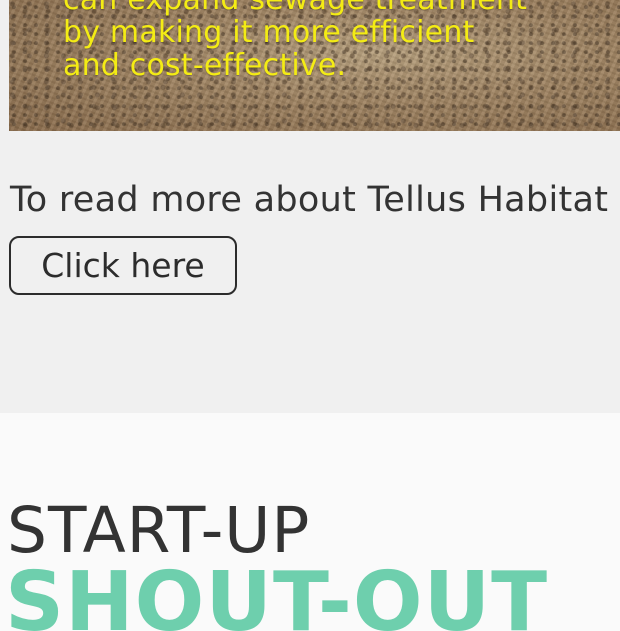 This screenshot has height=631, width=620. I want to click on hero-caption-line: and cost-effective., so click(205, 65).